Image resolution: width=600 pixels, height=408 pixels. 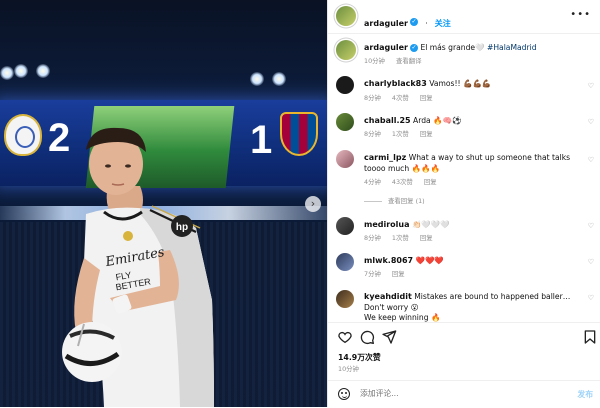 What do you see at coordinates (452, 47) in the screenshot?
I see `caption-text: El más grande🤍` at bounding box center [452, 47].